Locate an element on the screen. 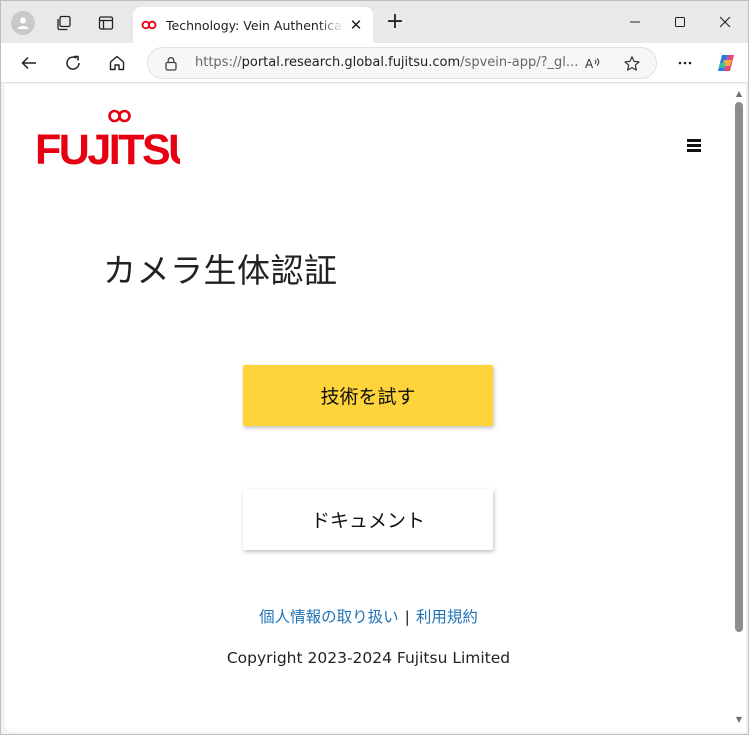 The height and width of the screenshot is (735, 749). more-options-button is located at coordinates (685, 63).